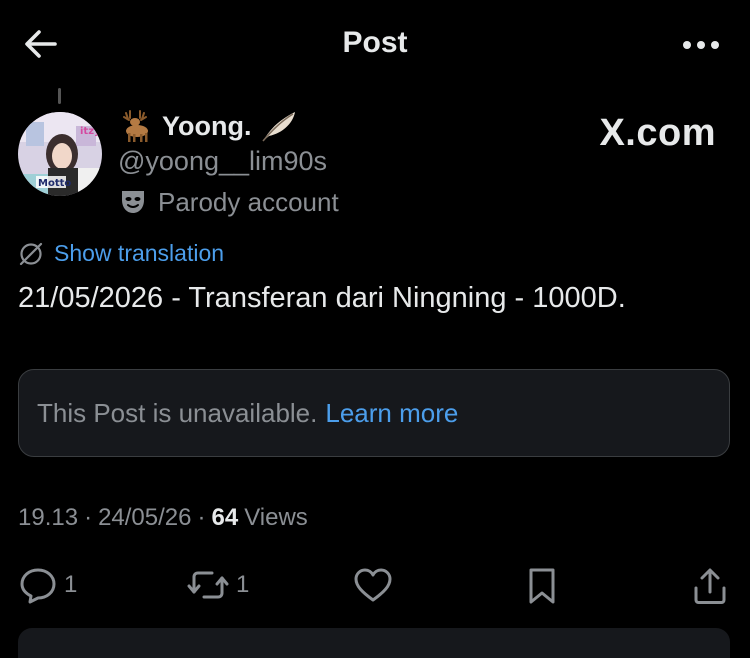 This screenshot has height=658, width=750. Describe the element at coordinates (71, 584) in the screenshot. I see `reply-count: 1` at that location.